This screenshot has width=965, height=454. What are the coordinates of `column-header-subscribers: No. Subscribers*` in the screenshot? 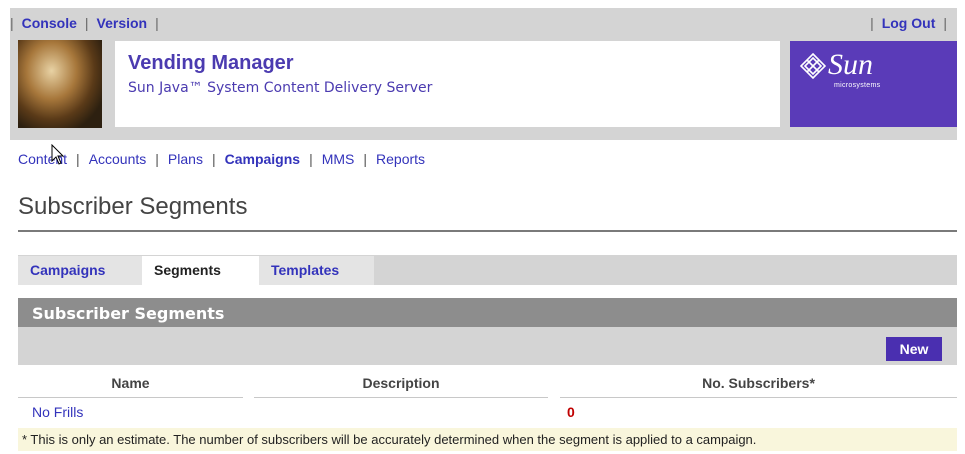 It's located at (758, 383).